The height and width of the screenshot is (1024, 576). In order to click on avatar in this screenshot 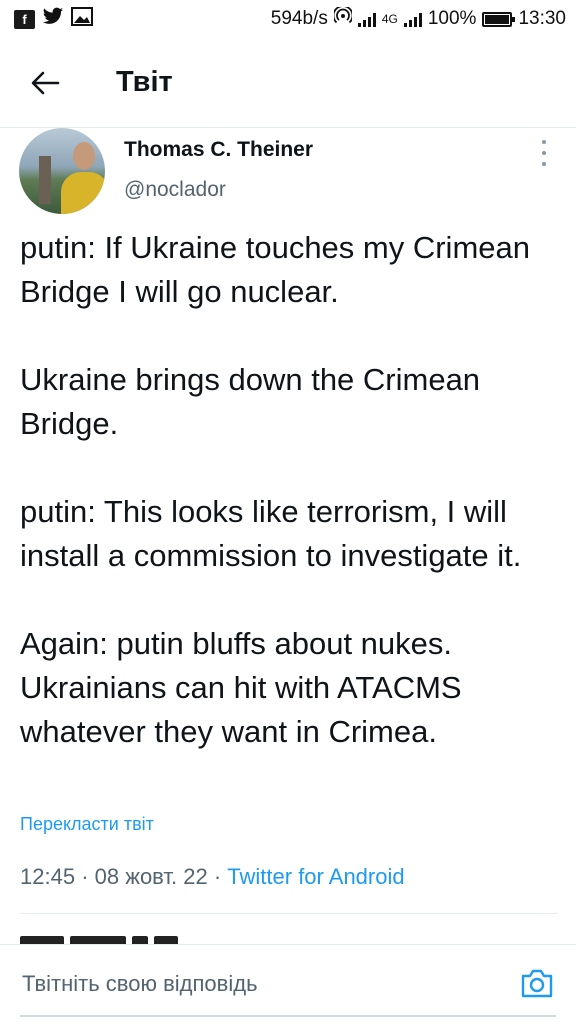, I will do `click(62, 171)`.